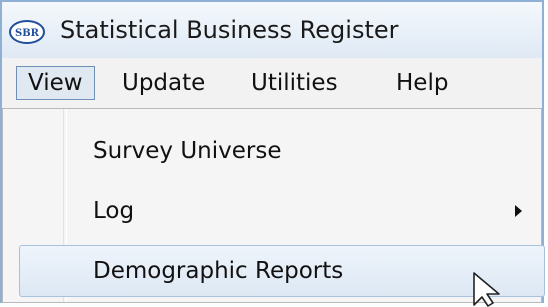  I want to click on mouse-pointer-icon, so click(486, 289).